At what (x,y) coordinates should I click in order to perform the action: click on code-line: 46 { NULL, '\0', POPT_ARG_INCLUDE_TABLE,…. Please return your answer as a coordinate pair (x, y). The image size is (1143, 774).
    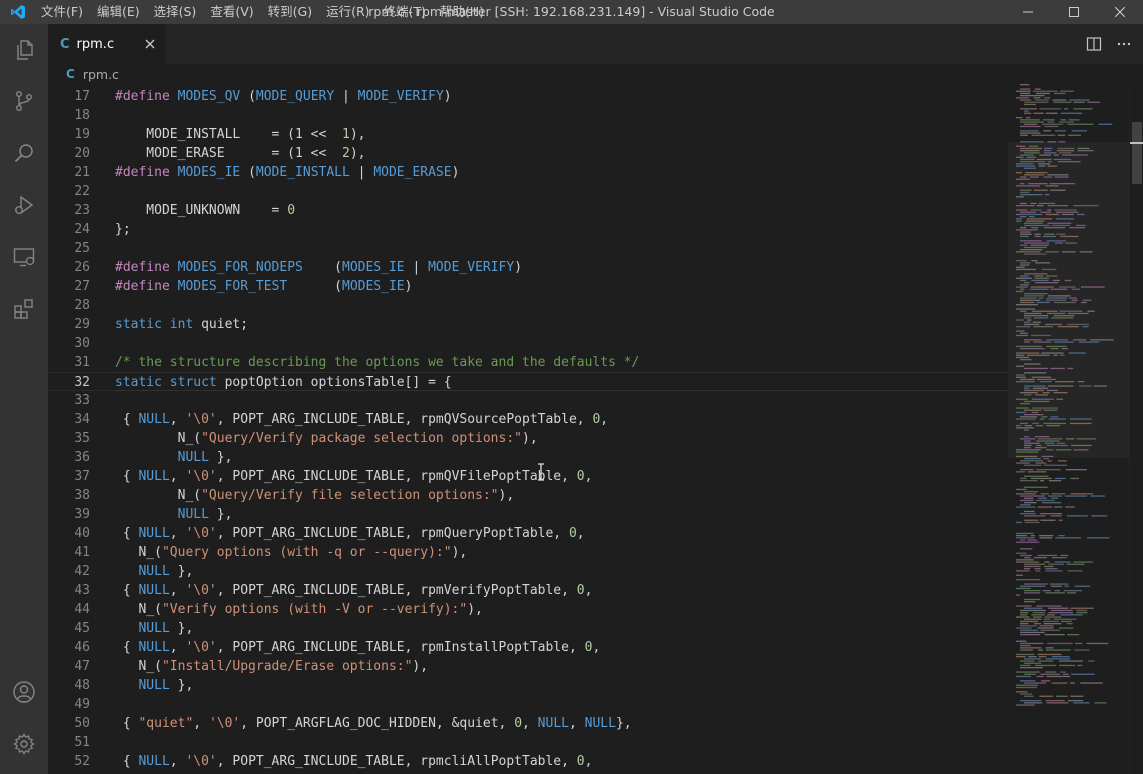
    Looking at the image, I should click on (528, 647).